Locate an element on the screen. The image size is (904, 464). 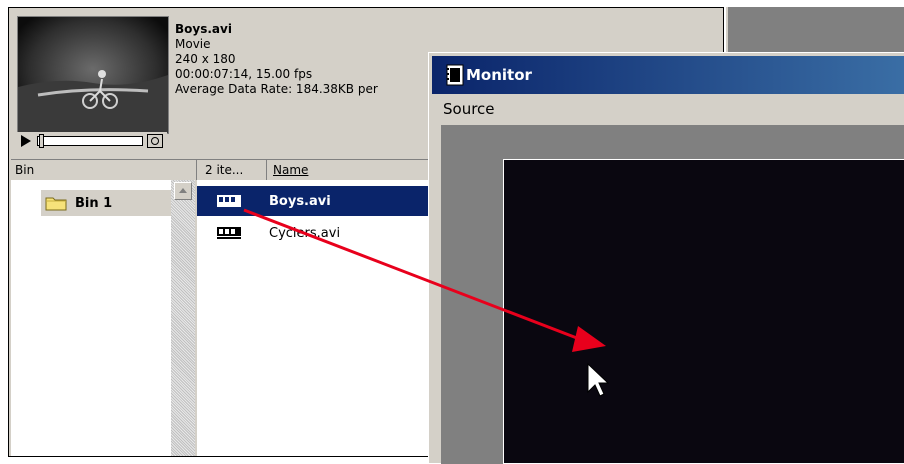
monitor-title-bar: Monitor is located at coordinates (668, 75).